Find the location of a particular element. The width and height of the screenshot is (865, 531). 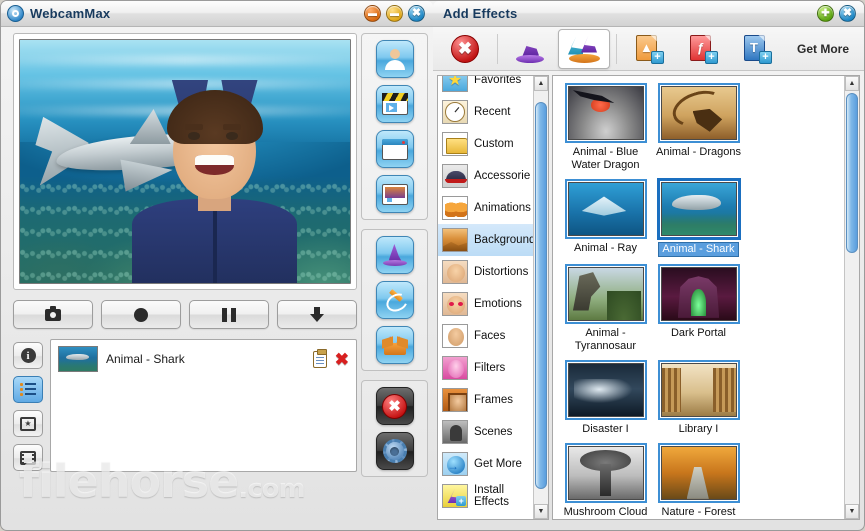

magic-hat-icon is located at coordinates (394, 255).